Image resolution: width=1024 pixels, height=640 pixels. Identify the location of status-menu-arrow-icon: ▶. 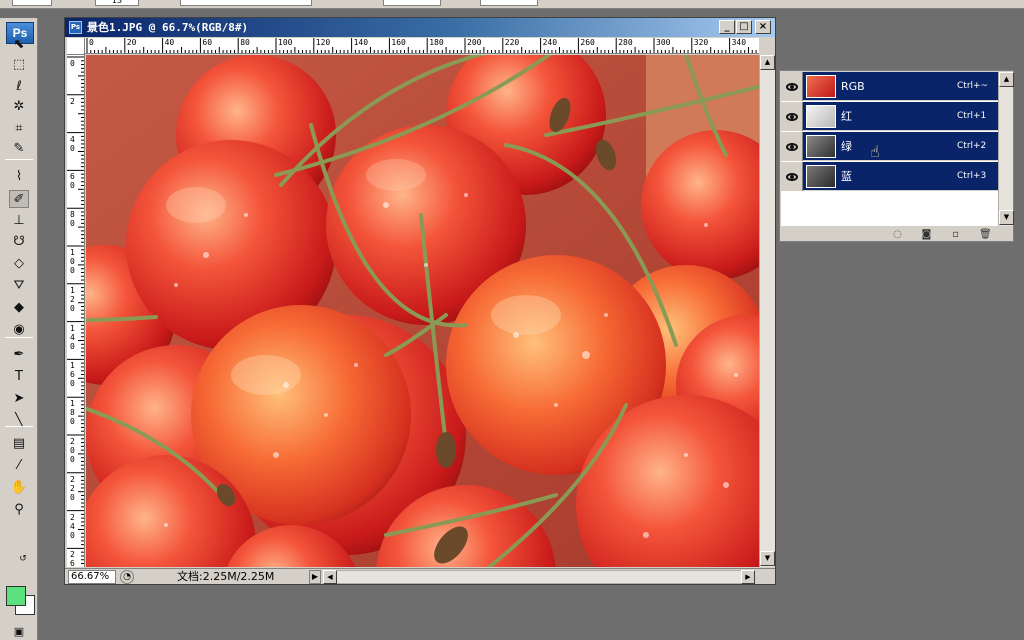
(315, 577).